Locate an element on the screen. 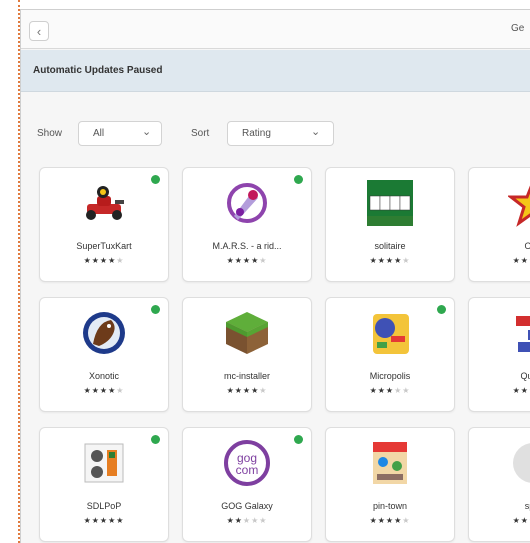  app-card: Quadr ★★★★★ is located at coordinates (499, 354).